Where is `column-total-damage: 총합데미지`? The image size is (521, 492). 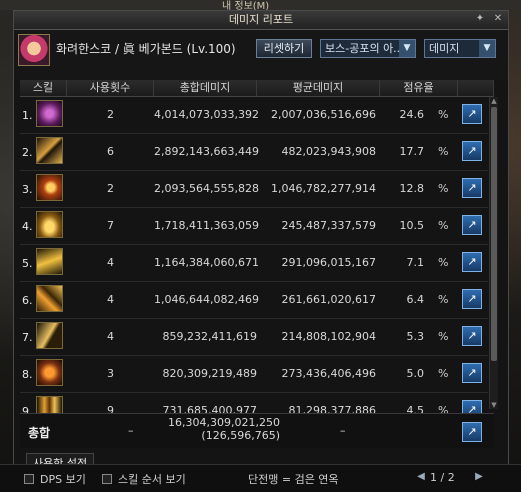 column-total-damage: 총합데미지 is located at coordinates (205, 88).